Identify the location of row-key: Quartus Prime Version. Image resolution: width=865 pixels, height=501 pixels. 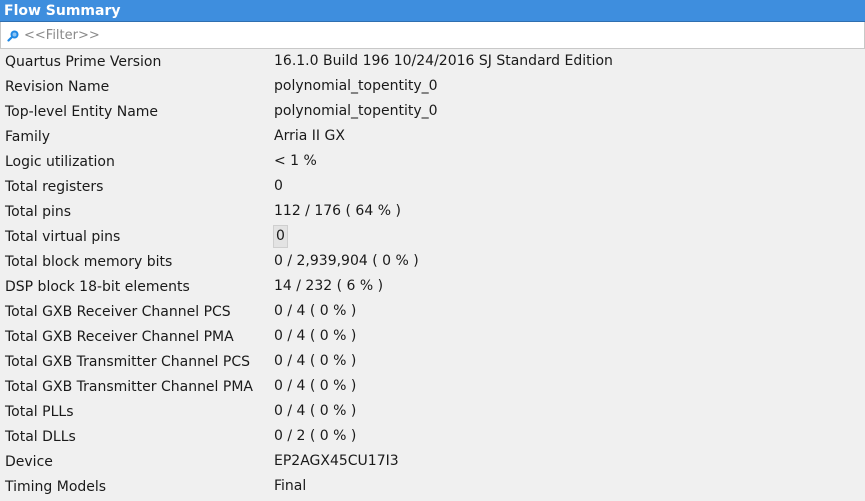
(83, 61).